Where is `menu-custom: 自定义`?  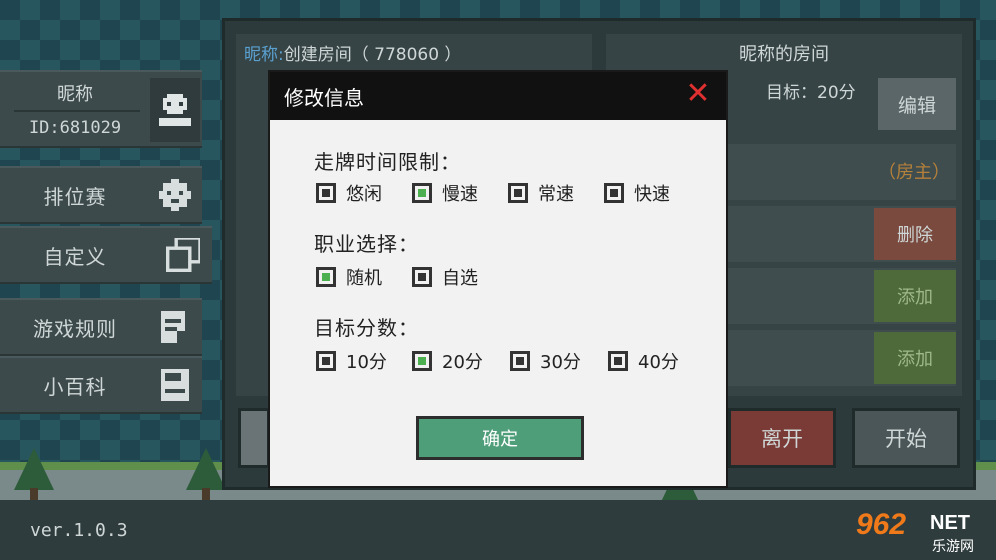 menu-custom: 自定义 is located at coordinates (106, 255).